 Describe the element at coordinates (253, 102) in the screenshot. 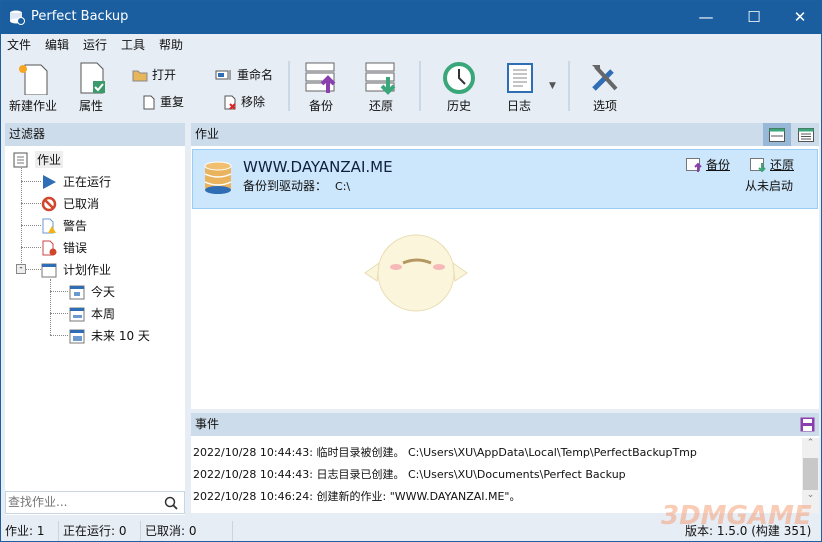

I see `remove-label: 移除` at that location.